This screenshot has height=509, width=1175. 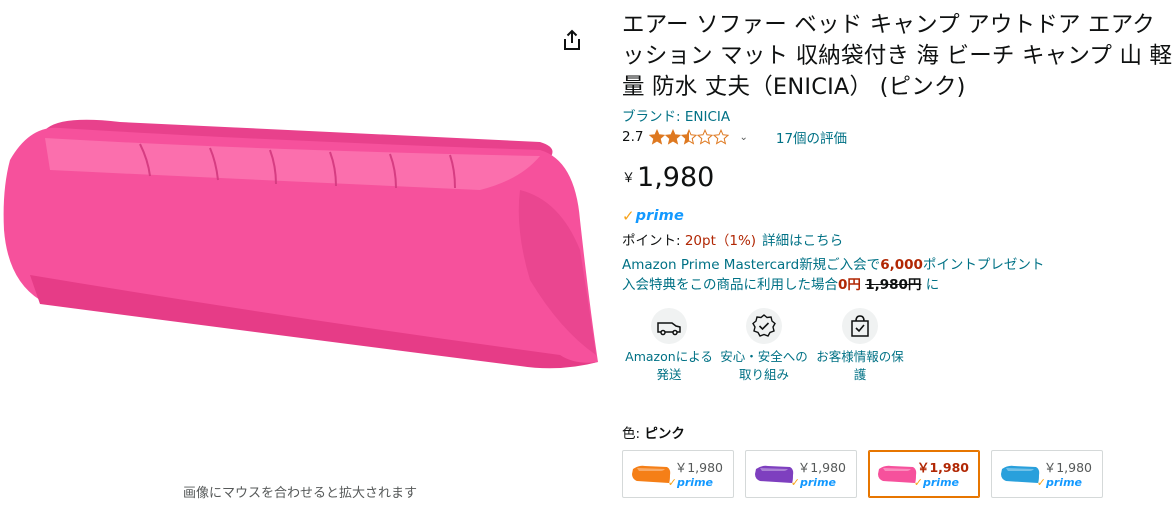 I want to click on promo-points: 6,000, so click(x=901, y=265).